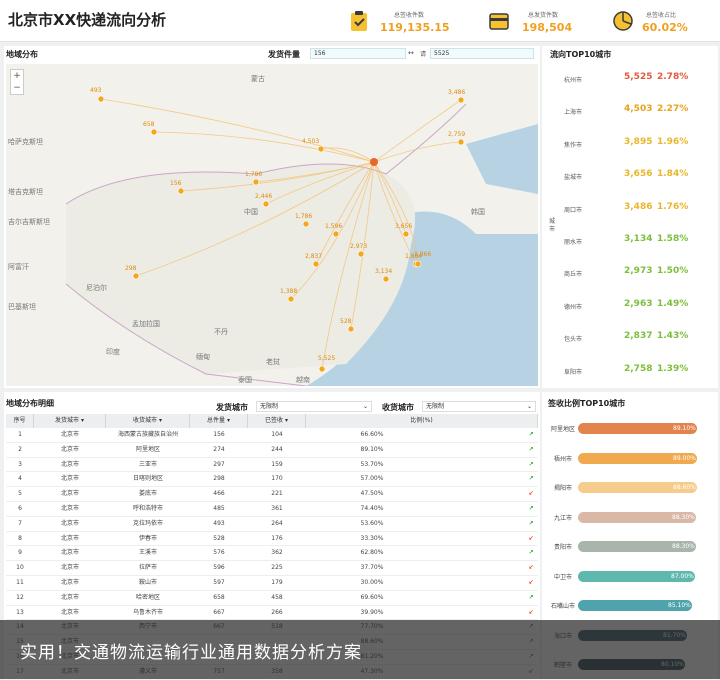  What do you see at coordinates (277, 568) in the screenshot?
I see `table-cell: 225` at bounding box center [277, 568].